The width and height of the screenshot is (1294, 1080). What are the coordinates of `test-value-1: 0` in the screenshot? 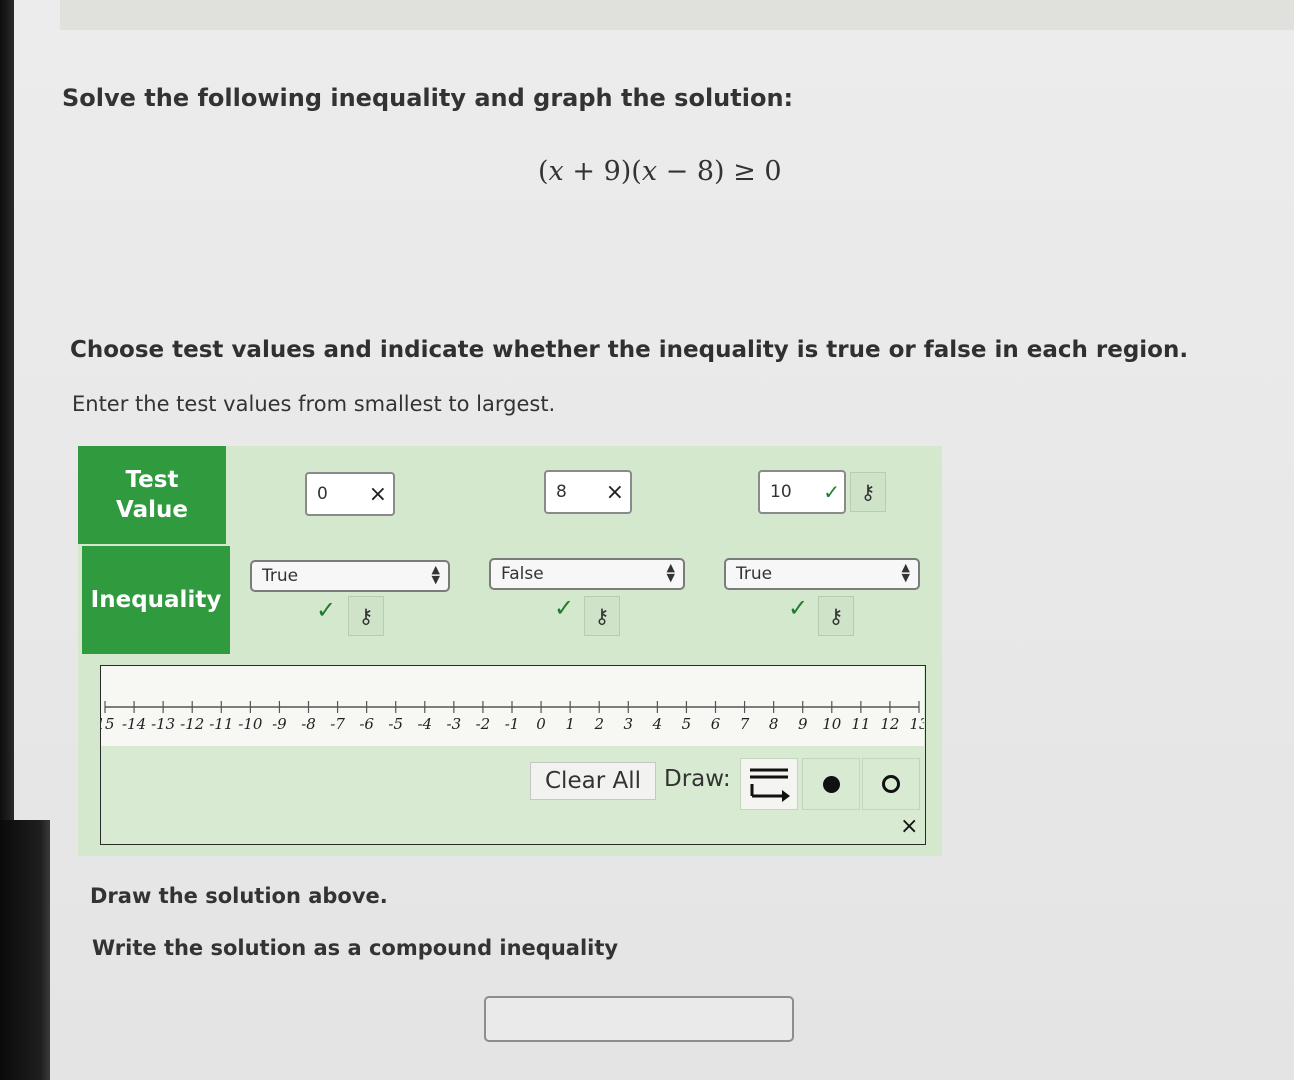 It's located at (322, 494).